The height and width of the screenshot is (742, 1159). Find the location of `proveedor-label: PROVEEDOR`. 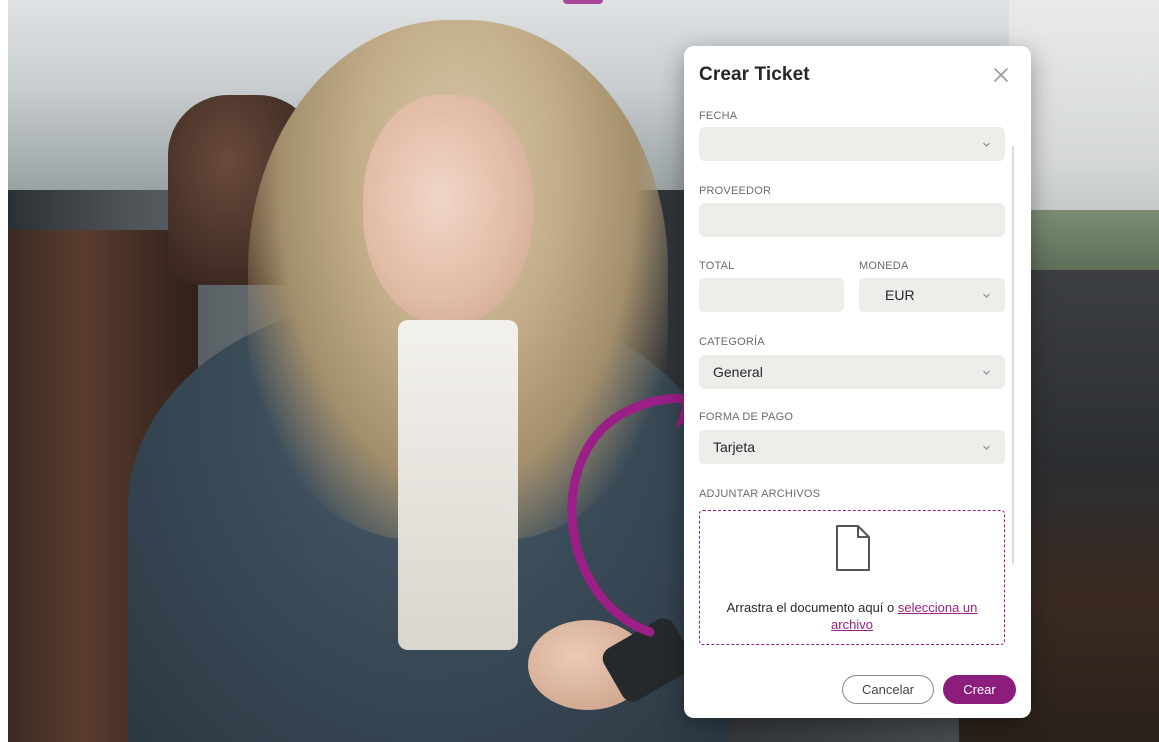

proveedor-label: PROVEEDOR is located at coordinates (735, 191).